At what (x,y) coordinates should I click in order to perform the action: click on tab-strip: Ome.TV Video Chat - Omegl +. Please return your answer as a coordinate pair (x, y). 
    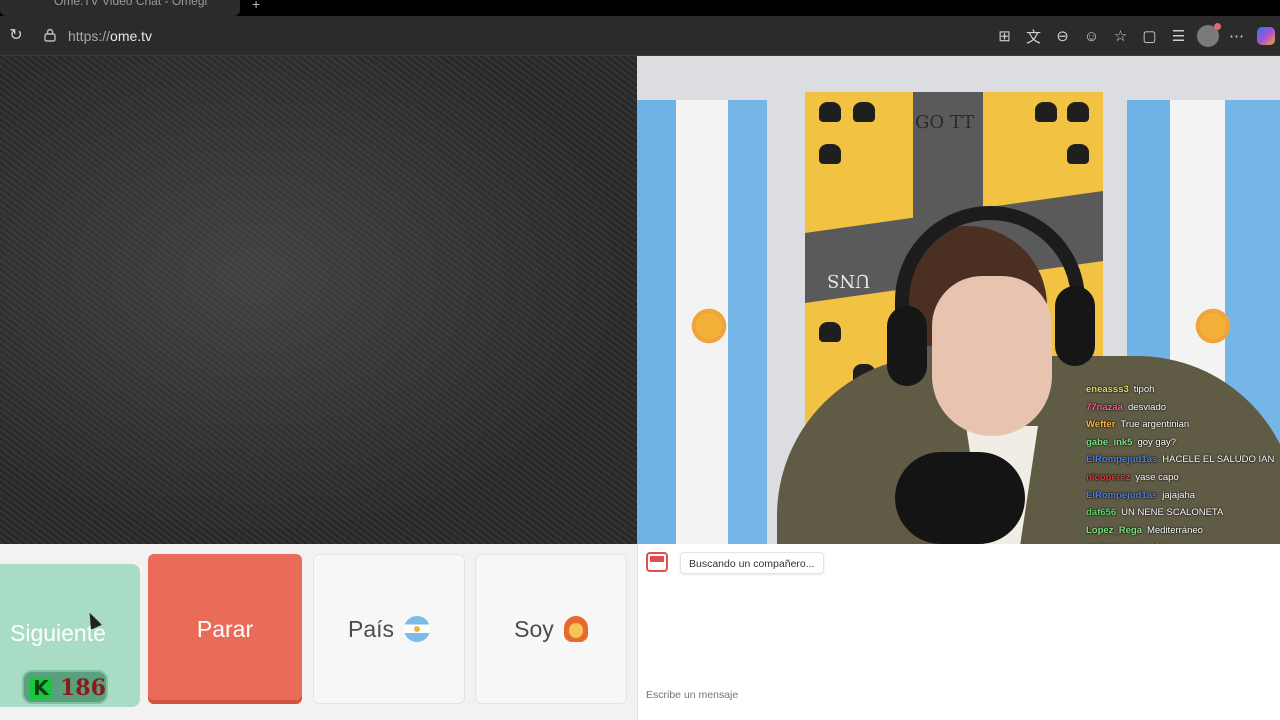
    Looking at the image, I should click on (640, 8).